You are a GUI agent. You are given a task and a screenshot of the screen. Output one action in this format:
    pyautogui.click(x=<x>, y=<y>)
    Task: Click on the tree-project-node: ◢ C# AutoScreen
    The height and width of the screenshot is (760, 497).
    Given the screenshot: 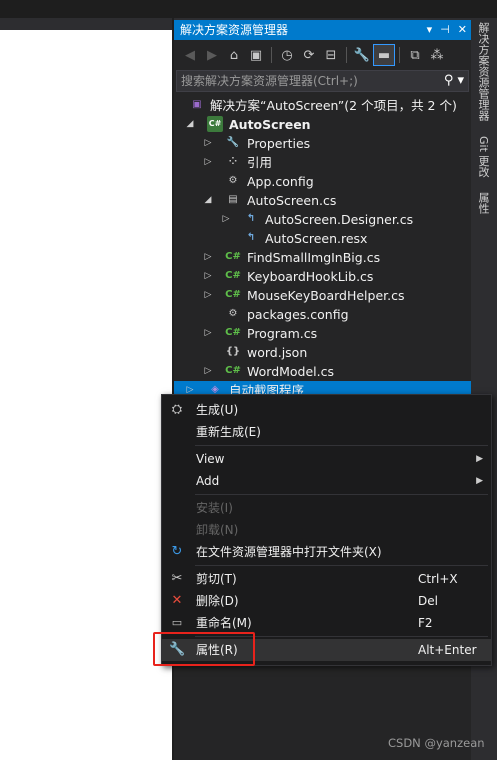 What is the action you would take?
    pyautogui.click(x=322, y=124)
    